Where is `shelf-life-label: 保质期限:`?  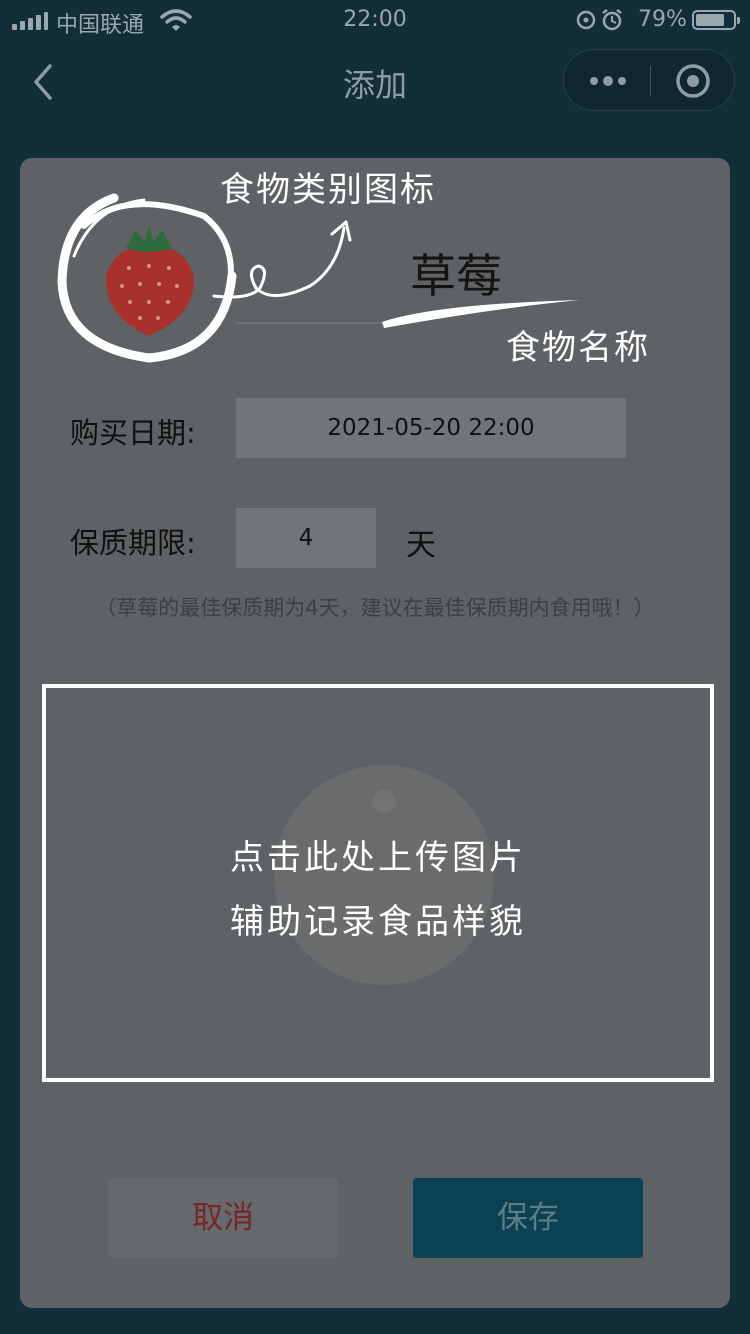
shelf-life-label: 保质期限: is located at coordinates (133, 543).